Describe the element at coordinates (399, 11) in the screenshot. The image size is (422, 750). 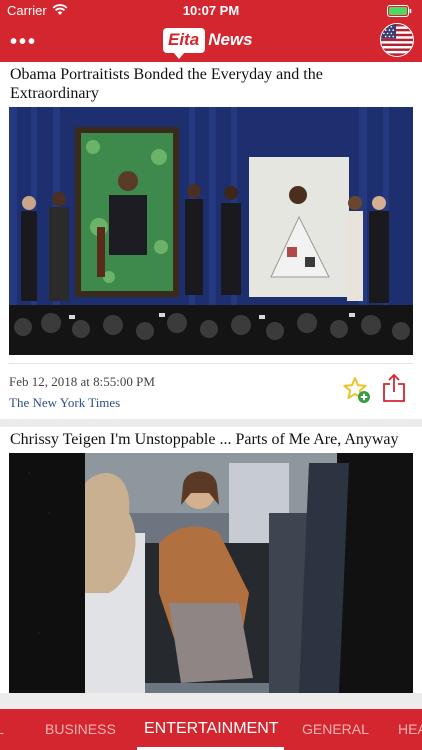
I see `battery-icon` at that location.